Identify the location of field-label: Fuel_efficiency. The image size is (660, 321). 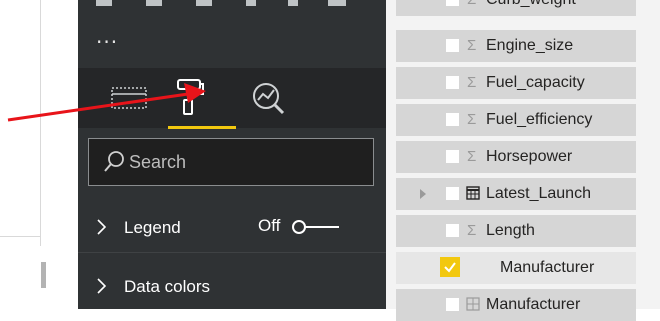
(539, 119).